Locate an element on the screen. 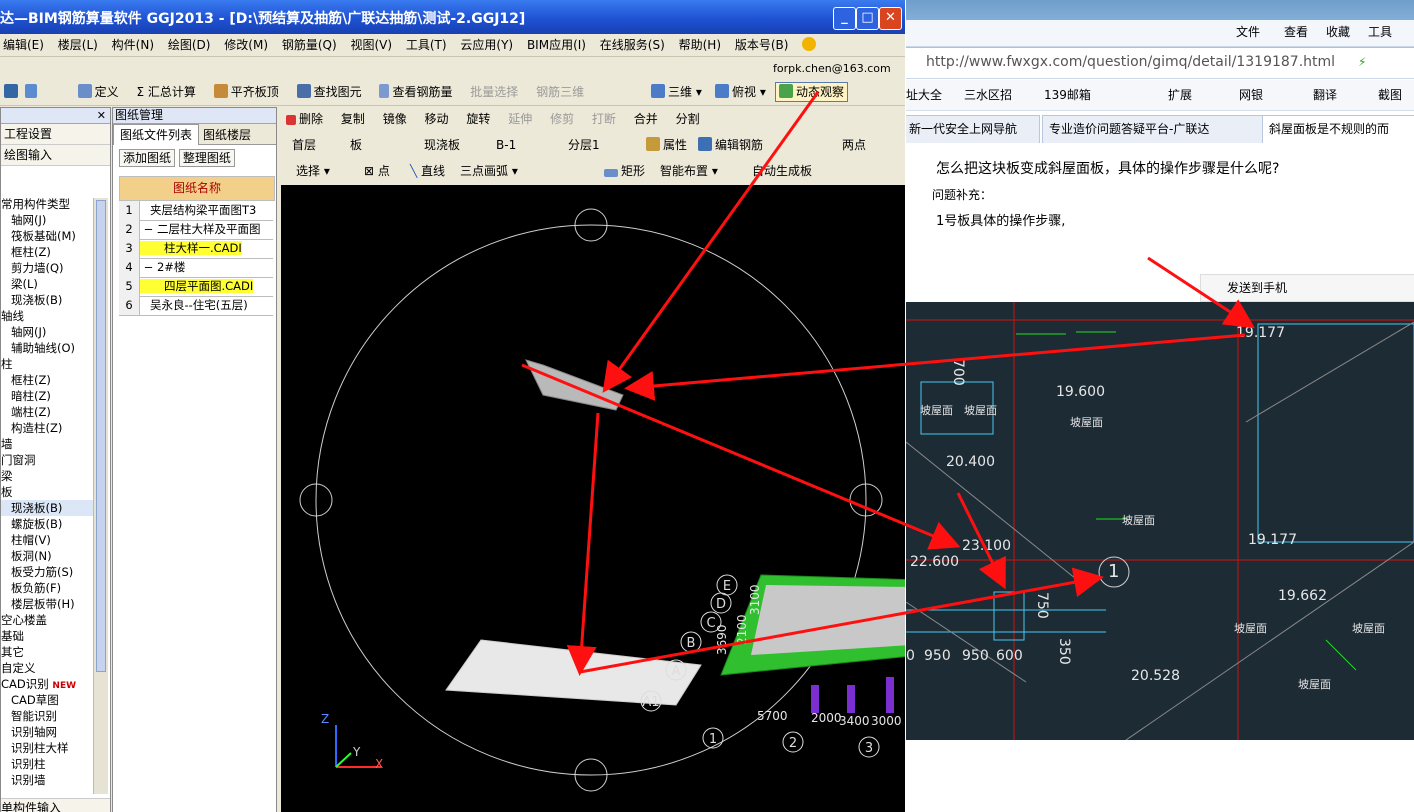 Image resolution: width=1414 pixels, height=812 pixels. maximize-button: □ is located at coordinates (867, 18).